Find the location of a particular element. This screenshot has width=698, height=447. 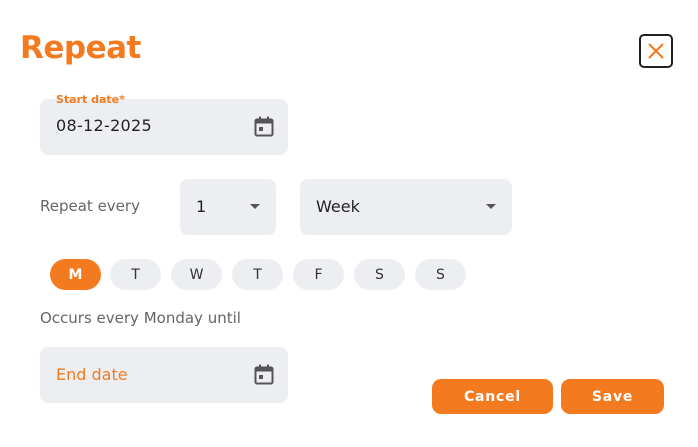

close-button is located at coordinates (656, 51).